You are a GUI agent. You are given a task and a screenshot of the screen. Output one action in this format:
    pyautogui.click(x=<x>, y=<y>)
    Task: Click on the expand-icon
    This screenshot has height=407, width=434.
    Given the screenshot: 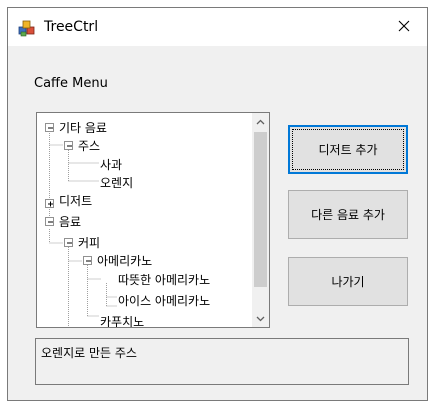 What is the action you would take?
    pyautogui.click(x=49, y=203)
    